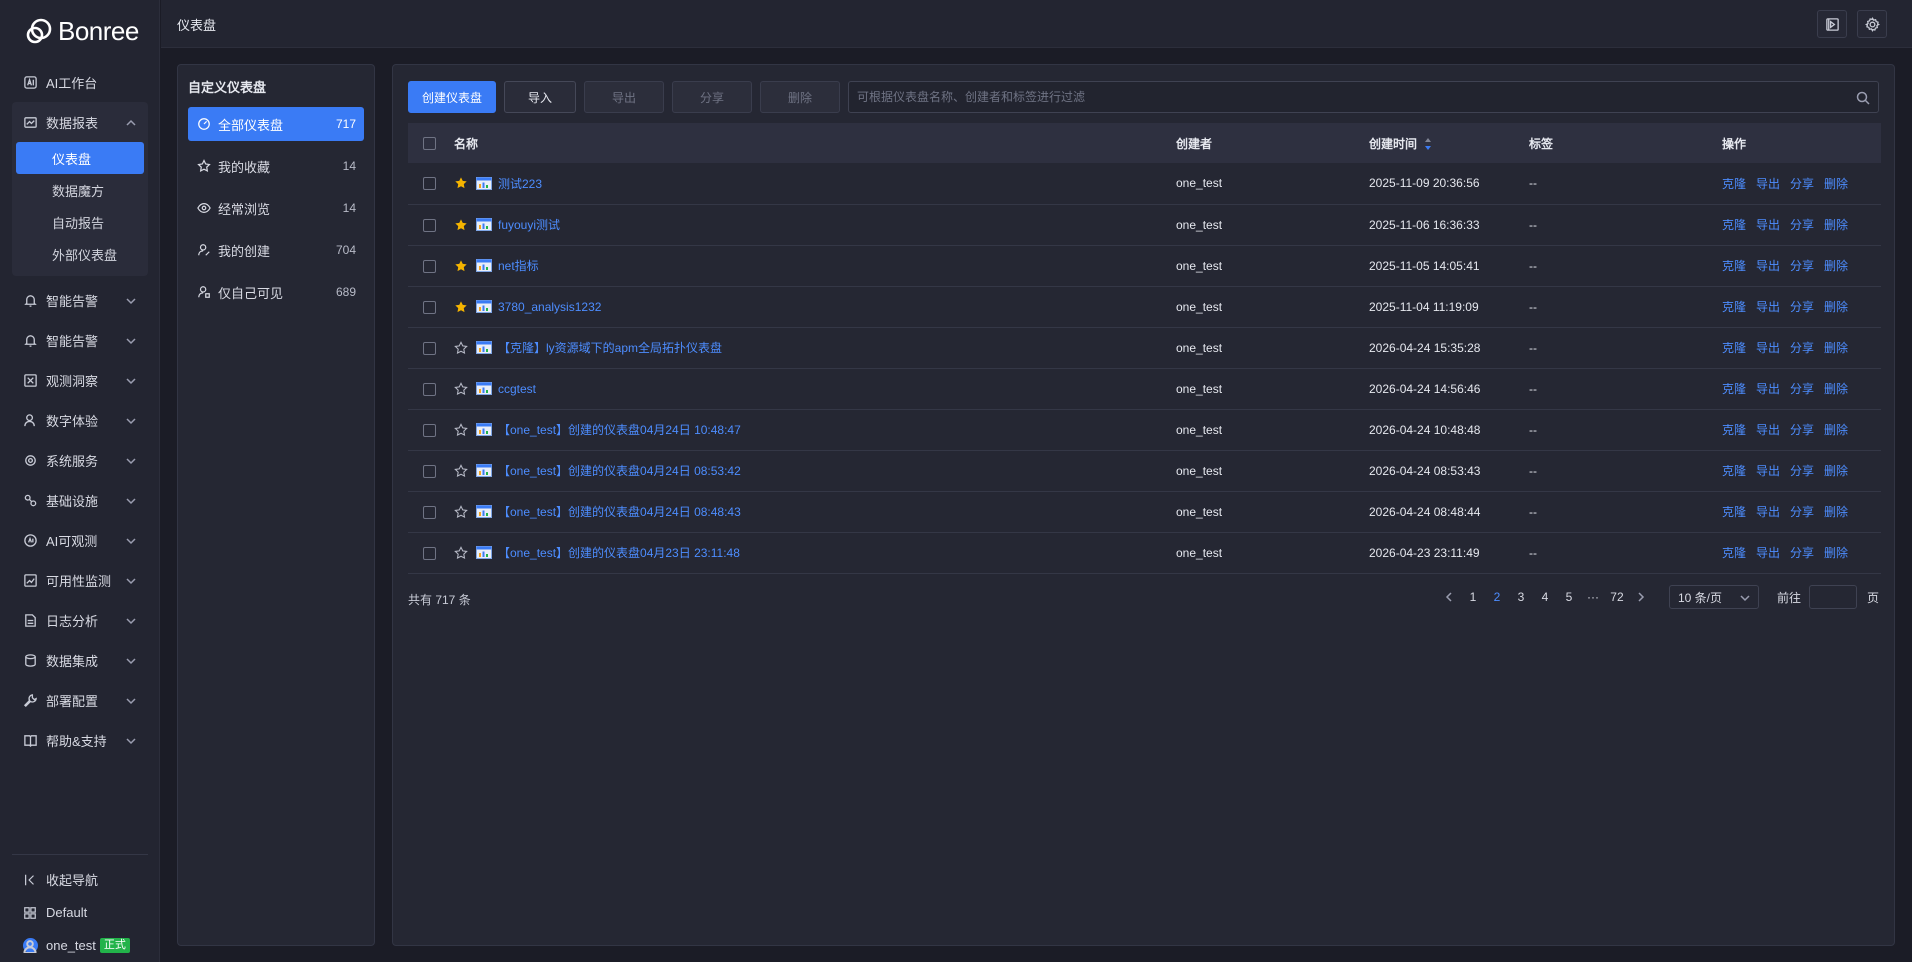 This screenshot has height=962, width=1912. Describe the element at coordinates (80, 500) in the screenshot. I see `nav-item-infrastructure: 基础设施` at that location.